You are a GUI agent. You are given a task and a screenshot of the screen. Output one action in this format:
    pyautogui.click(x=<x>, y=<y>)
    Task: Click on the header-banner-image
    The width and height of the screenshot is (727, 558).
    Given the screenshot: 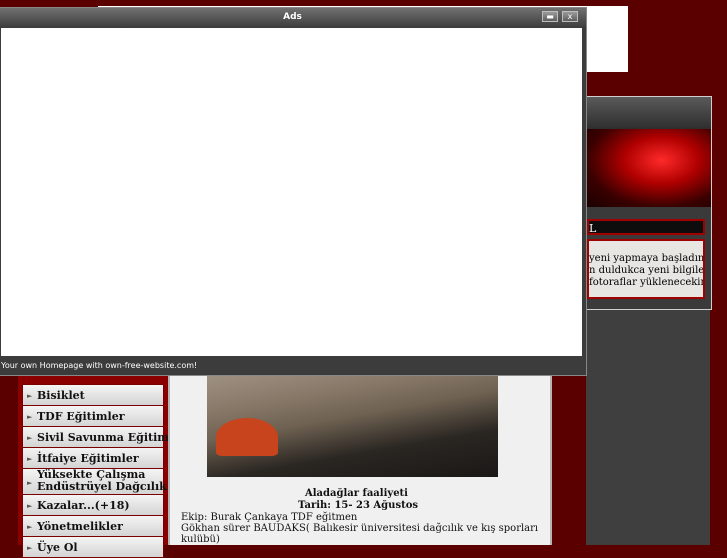 What is the action you would take?
    pyautogui.click(x=649, y=168)
    